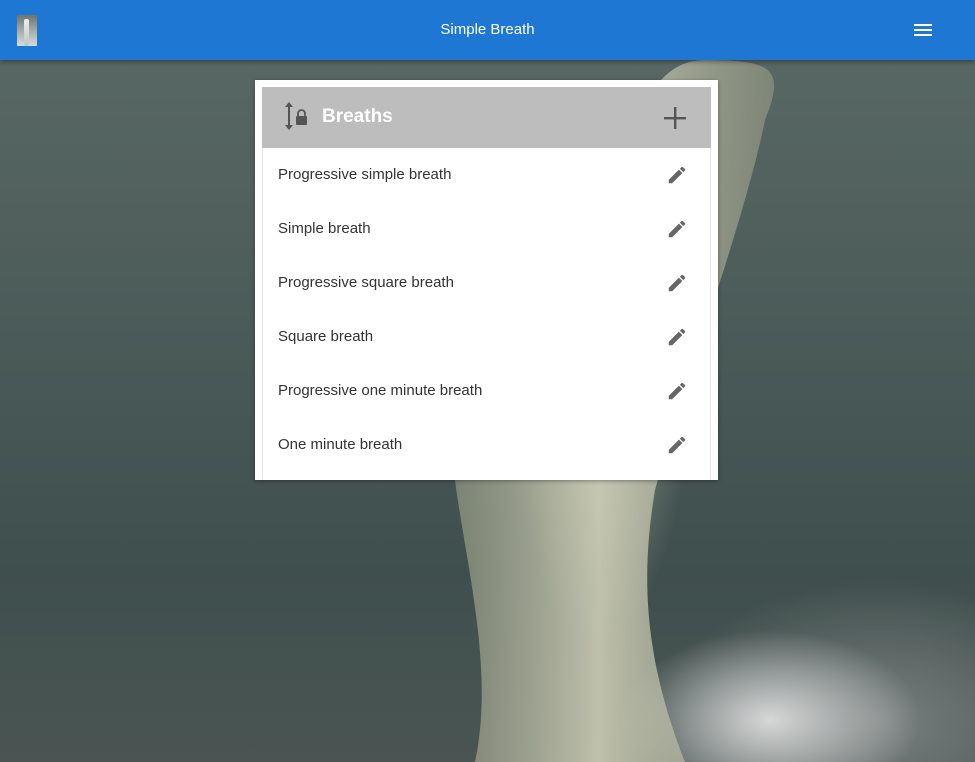 This screenshot has height=762, width=975. Describe the element at coordinates (366, 282) in the screenshot. I see `breath-name: Progressive square breath` at that location.